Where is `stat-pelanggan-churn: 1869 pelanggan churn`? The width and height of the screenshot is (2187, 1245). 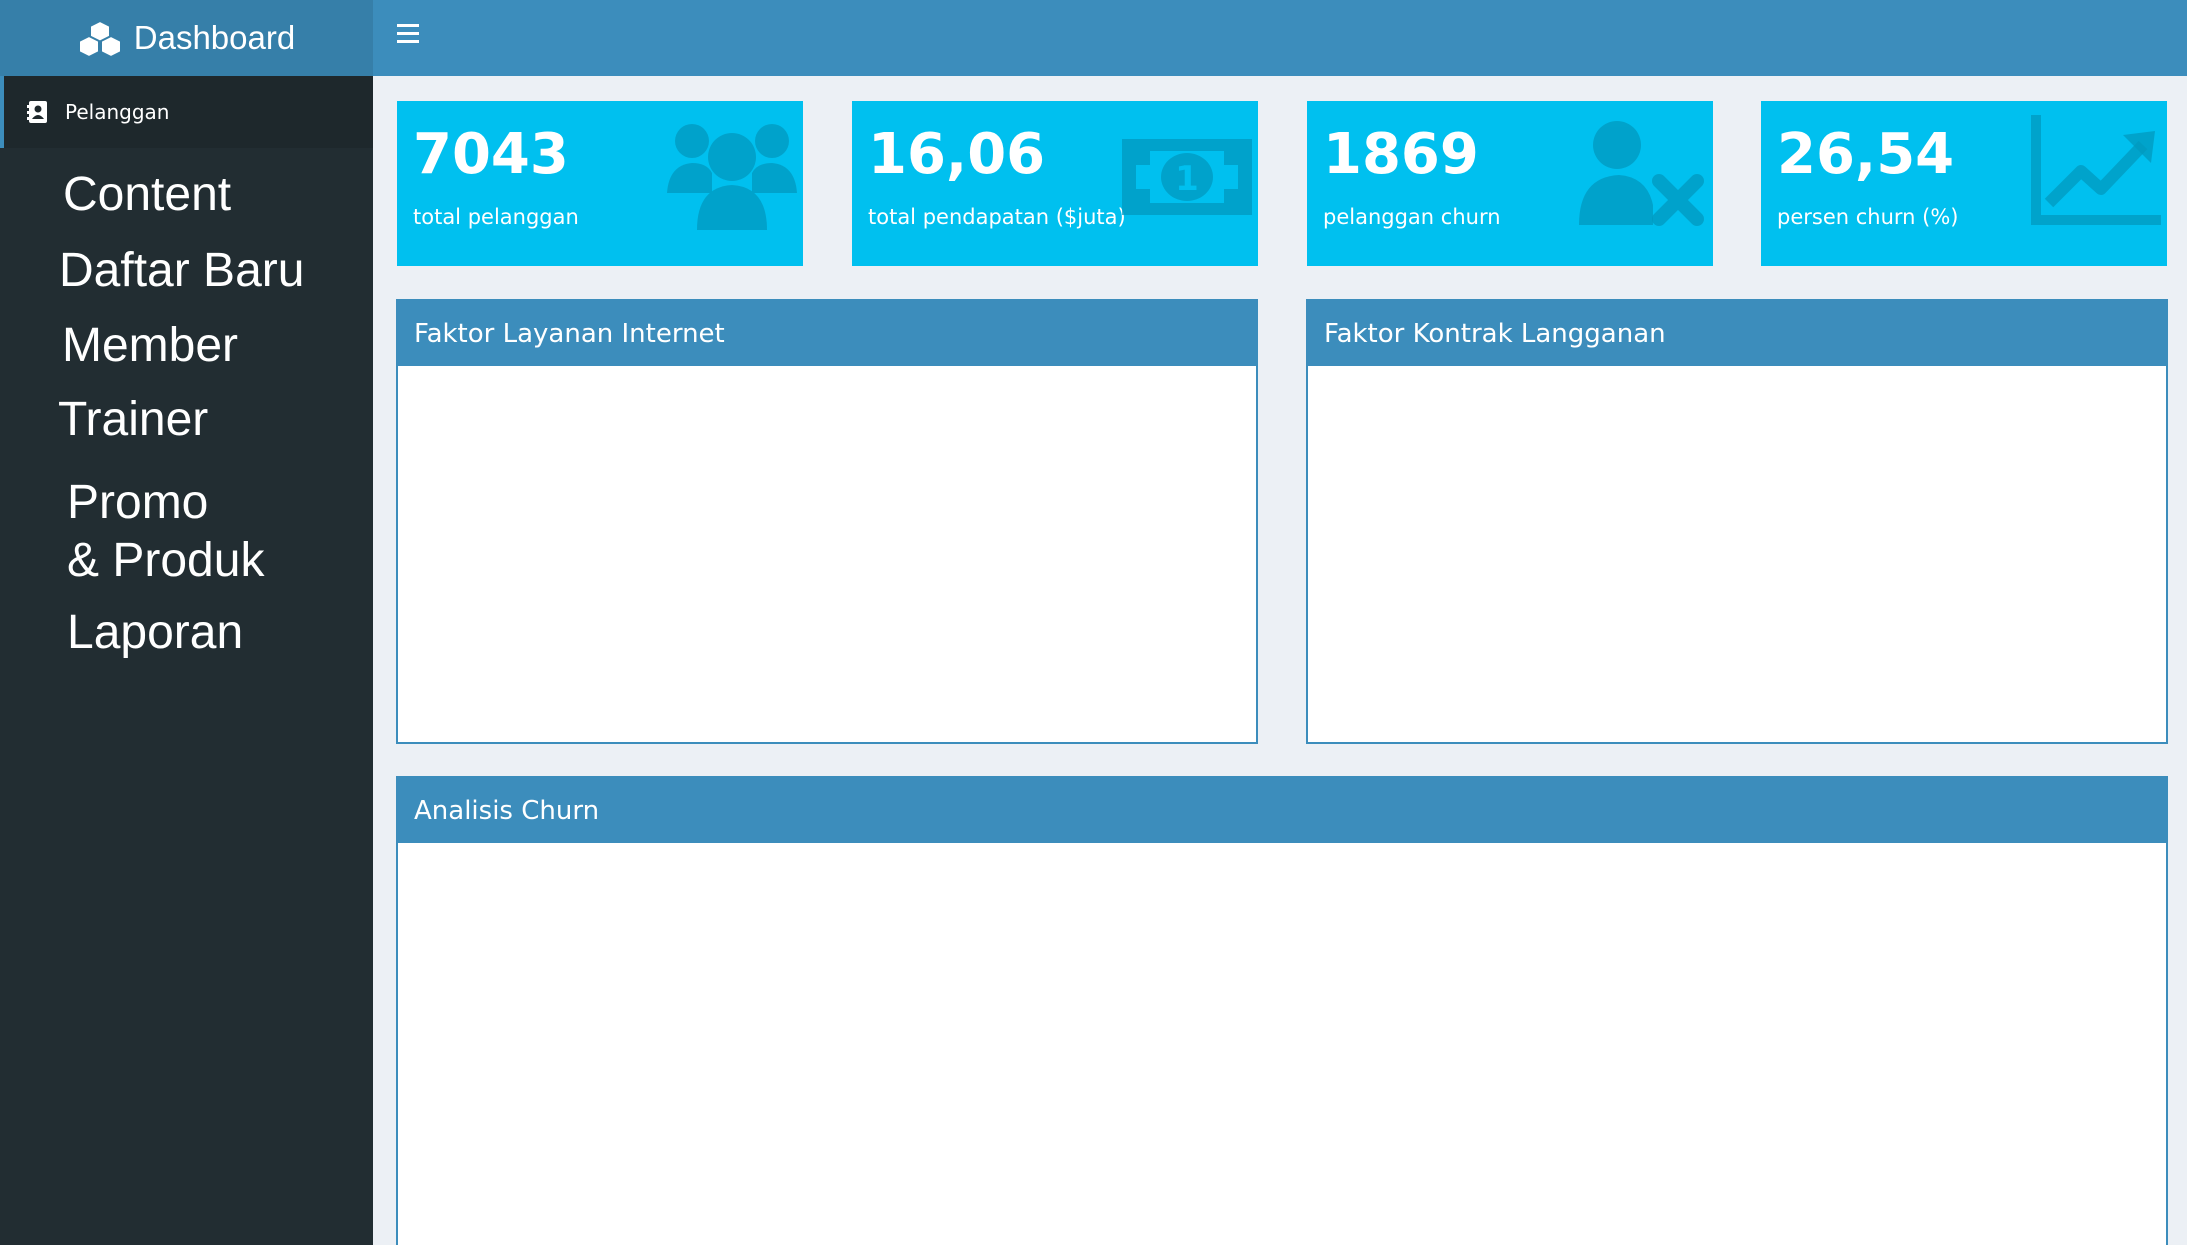 stat-pelanggan-churn: 1869 pelanggan churn is located at coordinates (1510, 183).